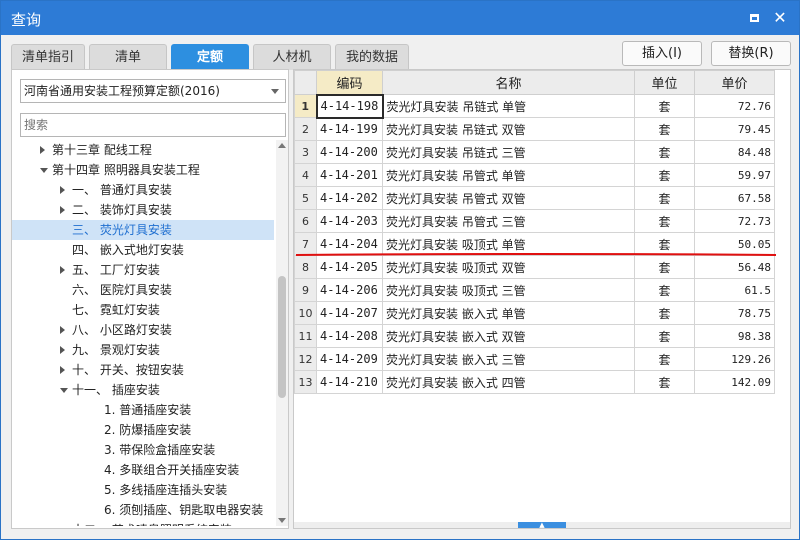  I want to click on name-cell: 荧光灯具安装 吊链式 三管, so click(508, 152).